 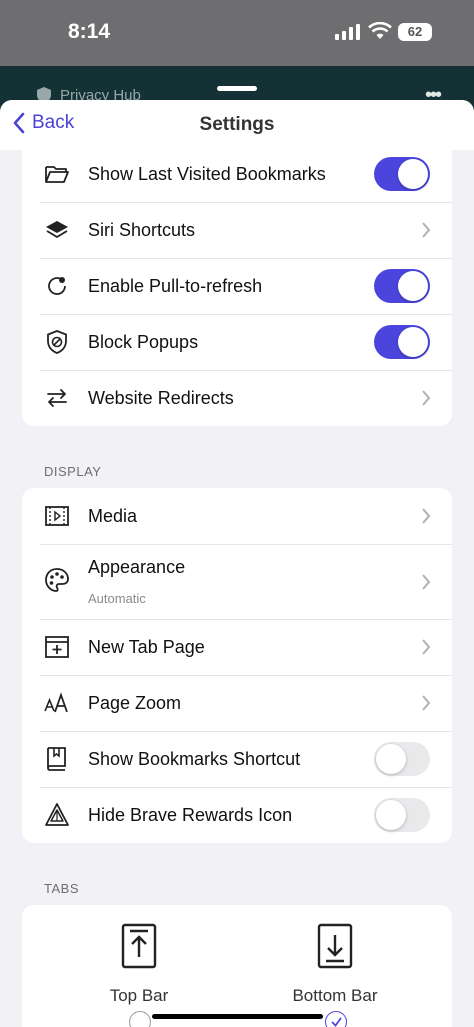 What do you see at coordinates (139, 975) in the screenshot?
I see `tab-option-top-bar: Top Bar` at bounding box center [139, 975].